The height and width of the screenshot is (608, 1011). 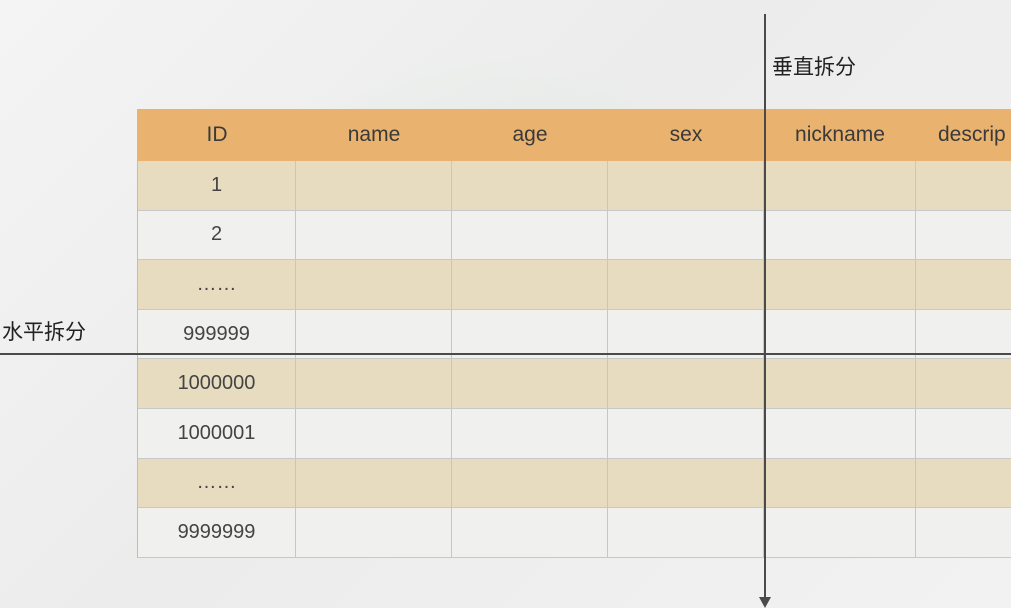 I want to click on table-row: 1, so click(x=574, y=186).